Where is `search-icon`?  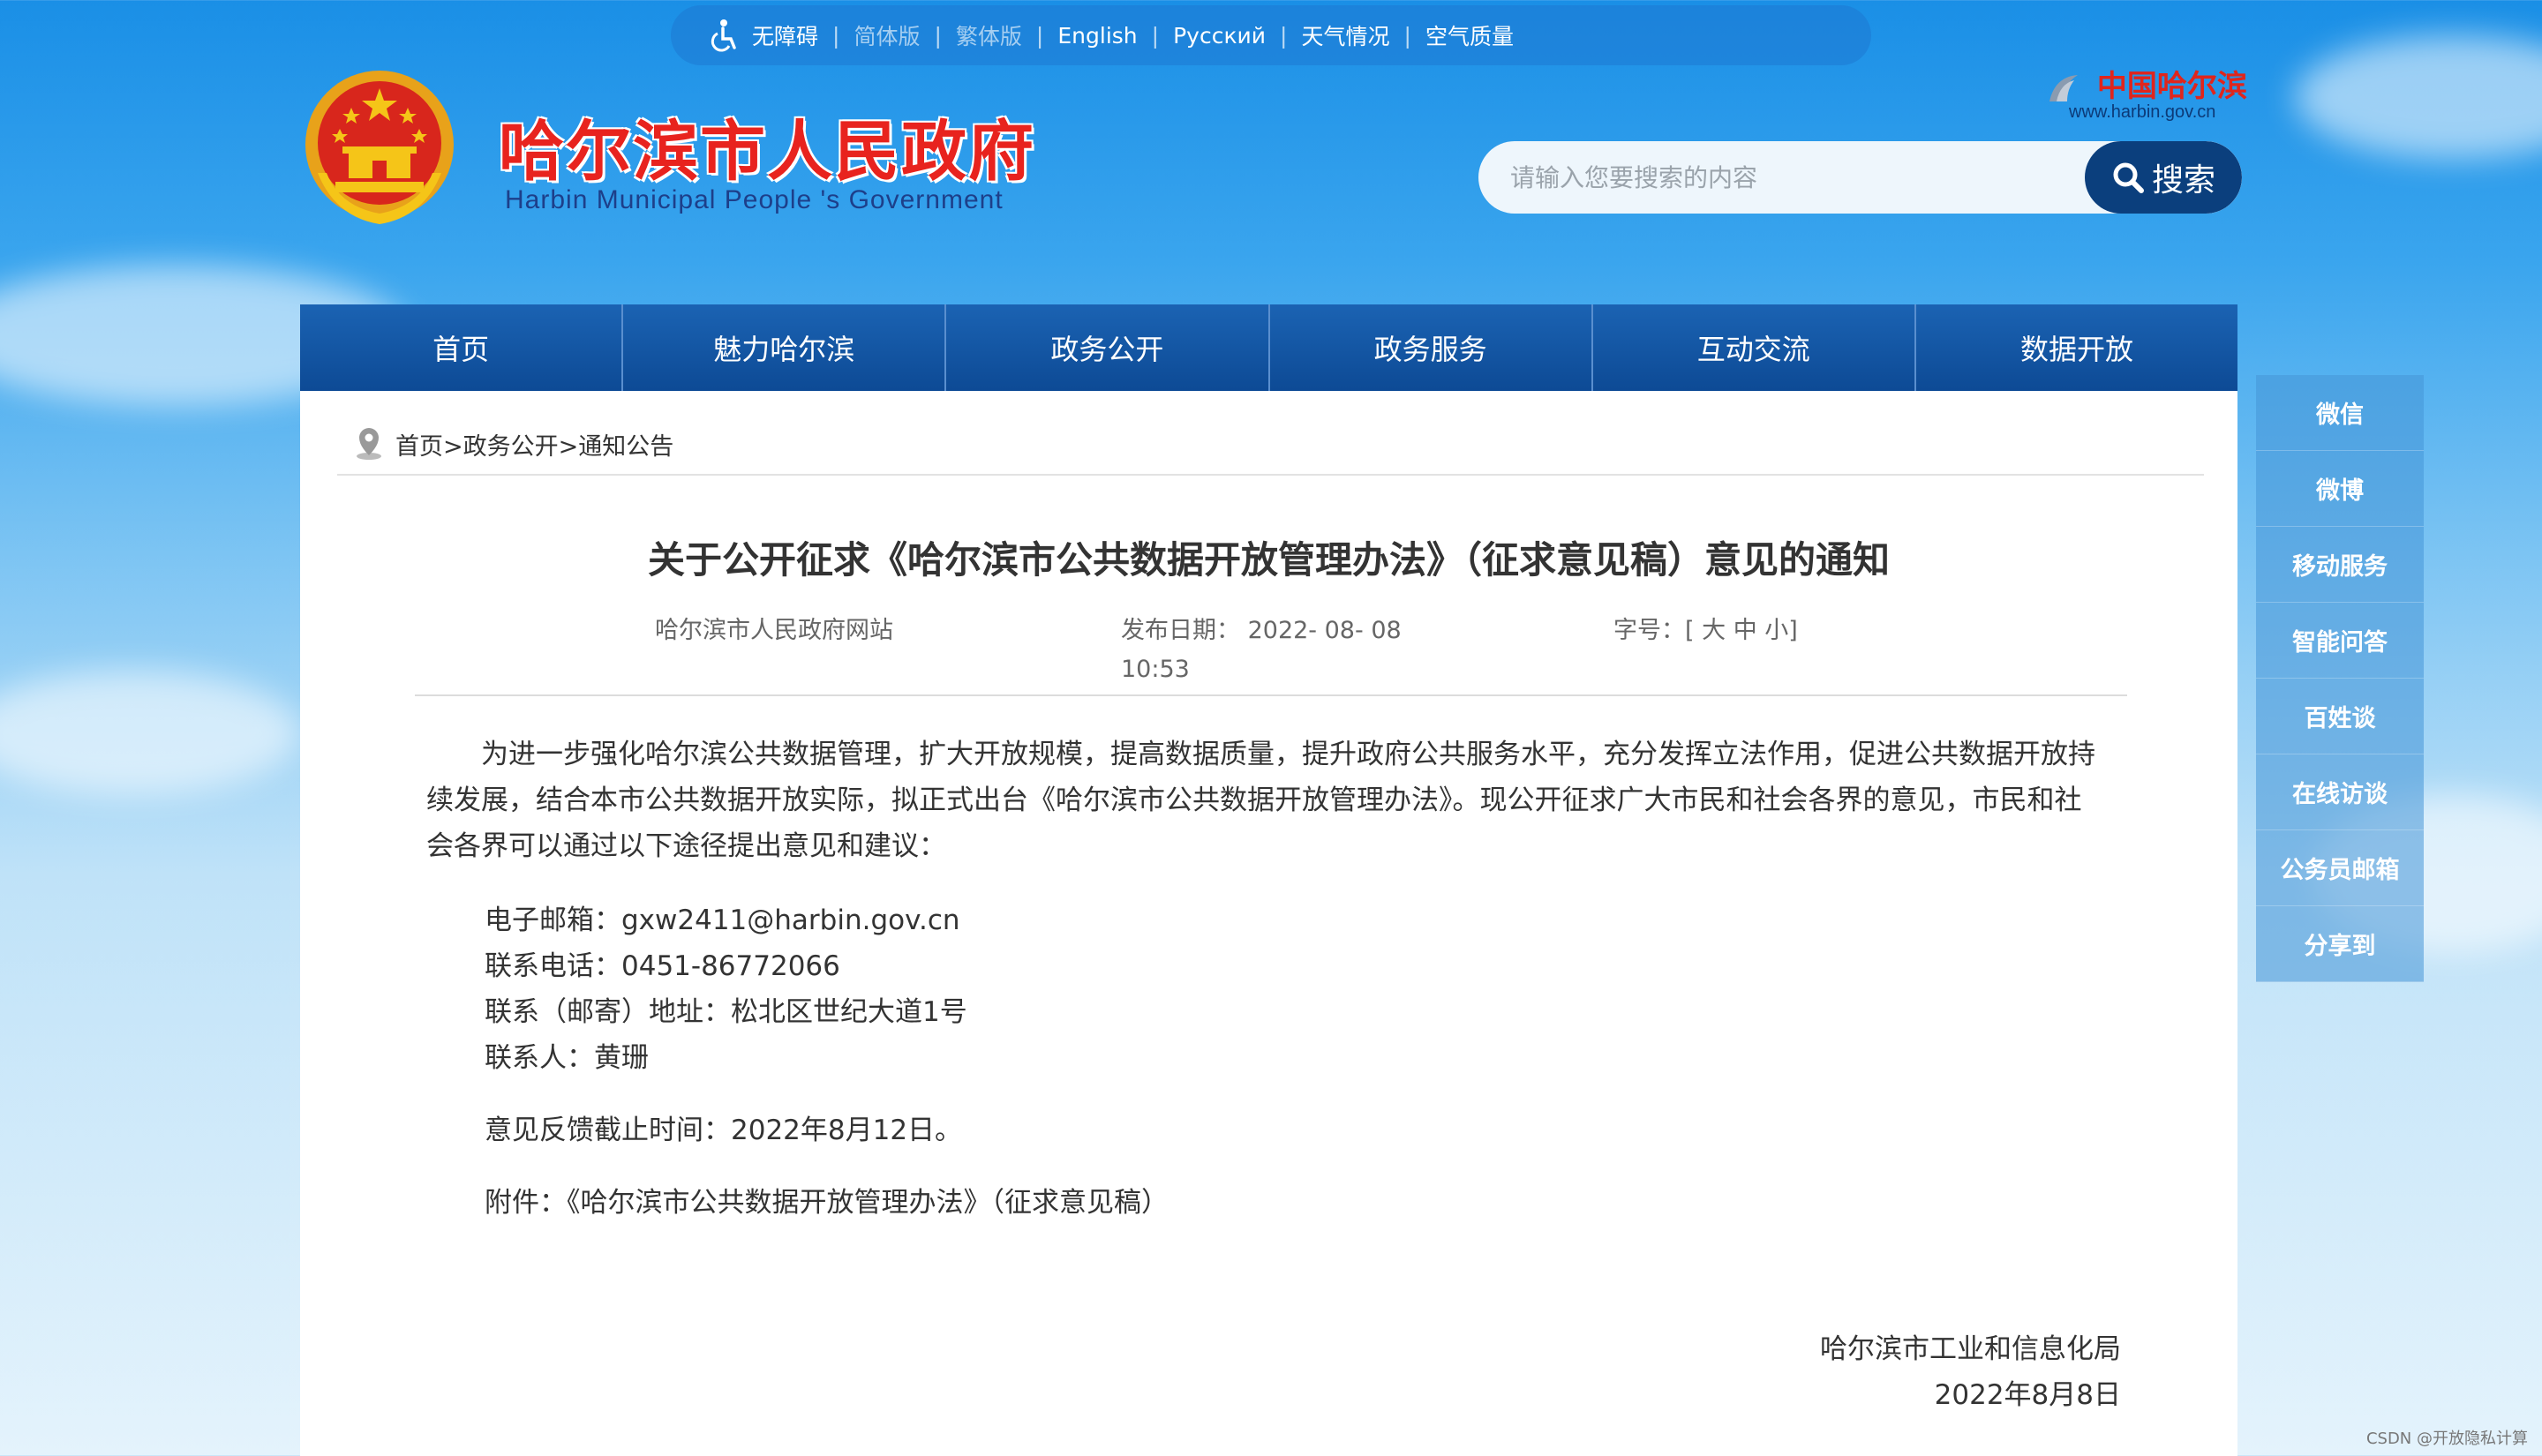
search-icon is located at coordinates (2128, 177).